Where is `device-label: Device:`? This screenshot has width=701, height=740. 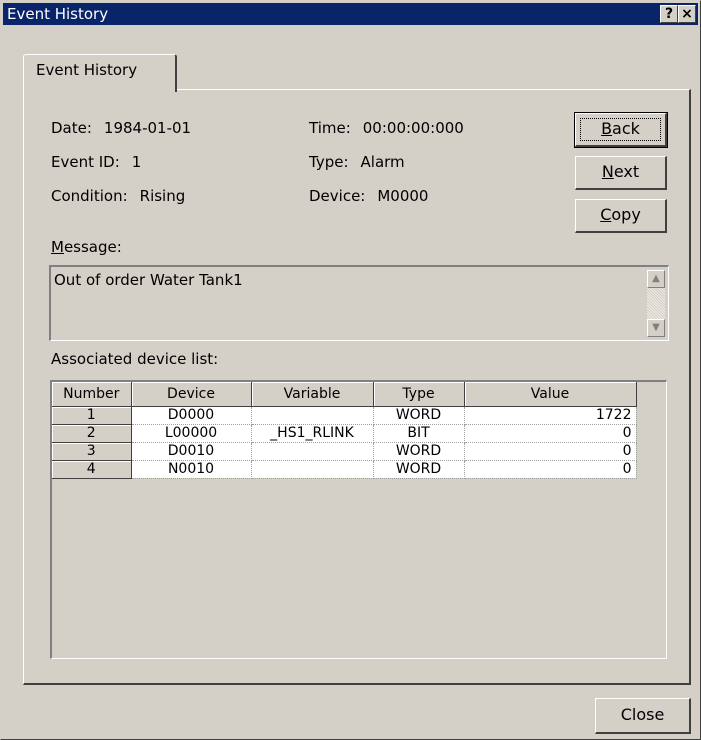
device-label: Device: is located at coordinates (337, 196).